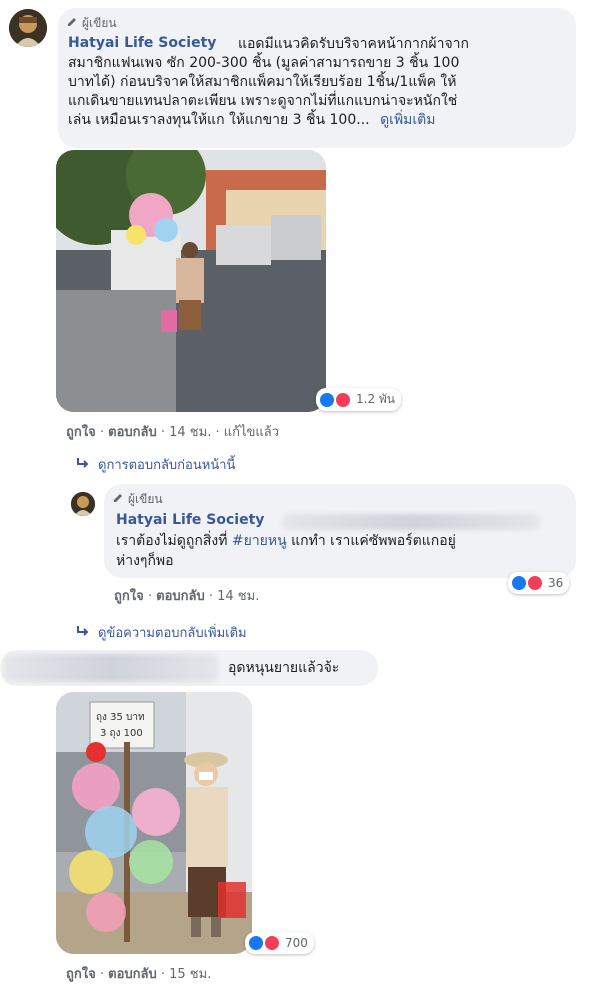 Image resolution: width=593 pixels, height=1000 pixels. What do you see at coordinates (238, 596) in the screenshot?
I see `reply-timestamp: 14 ชม.` at bounding box center [238, 596].